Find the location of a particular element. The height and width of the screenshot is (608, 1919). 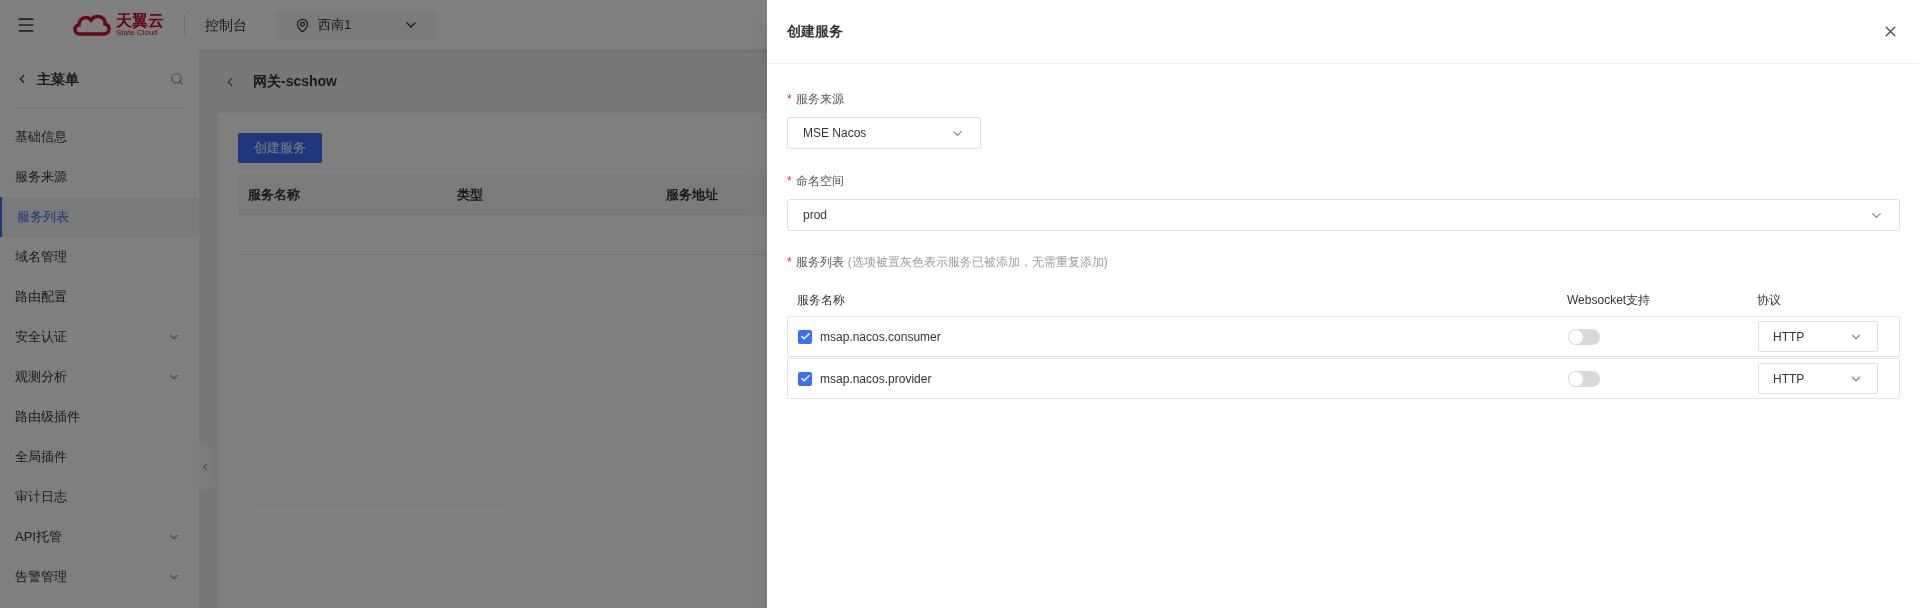

page-title: 网关-scshow is located at coordinates (295, 81).